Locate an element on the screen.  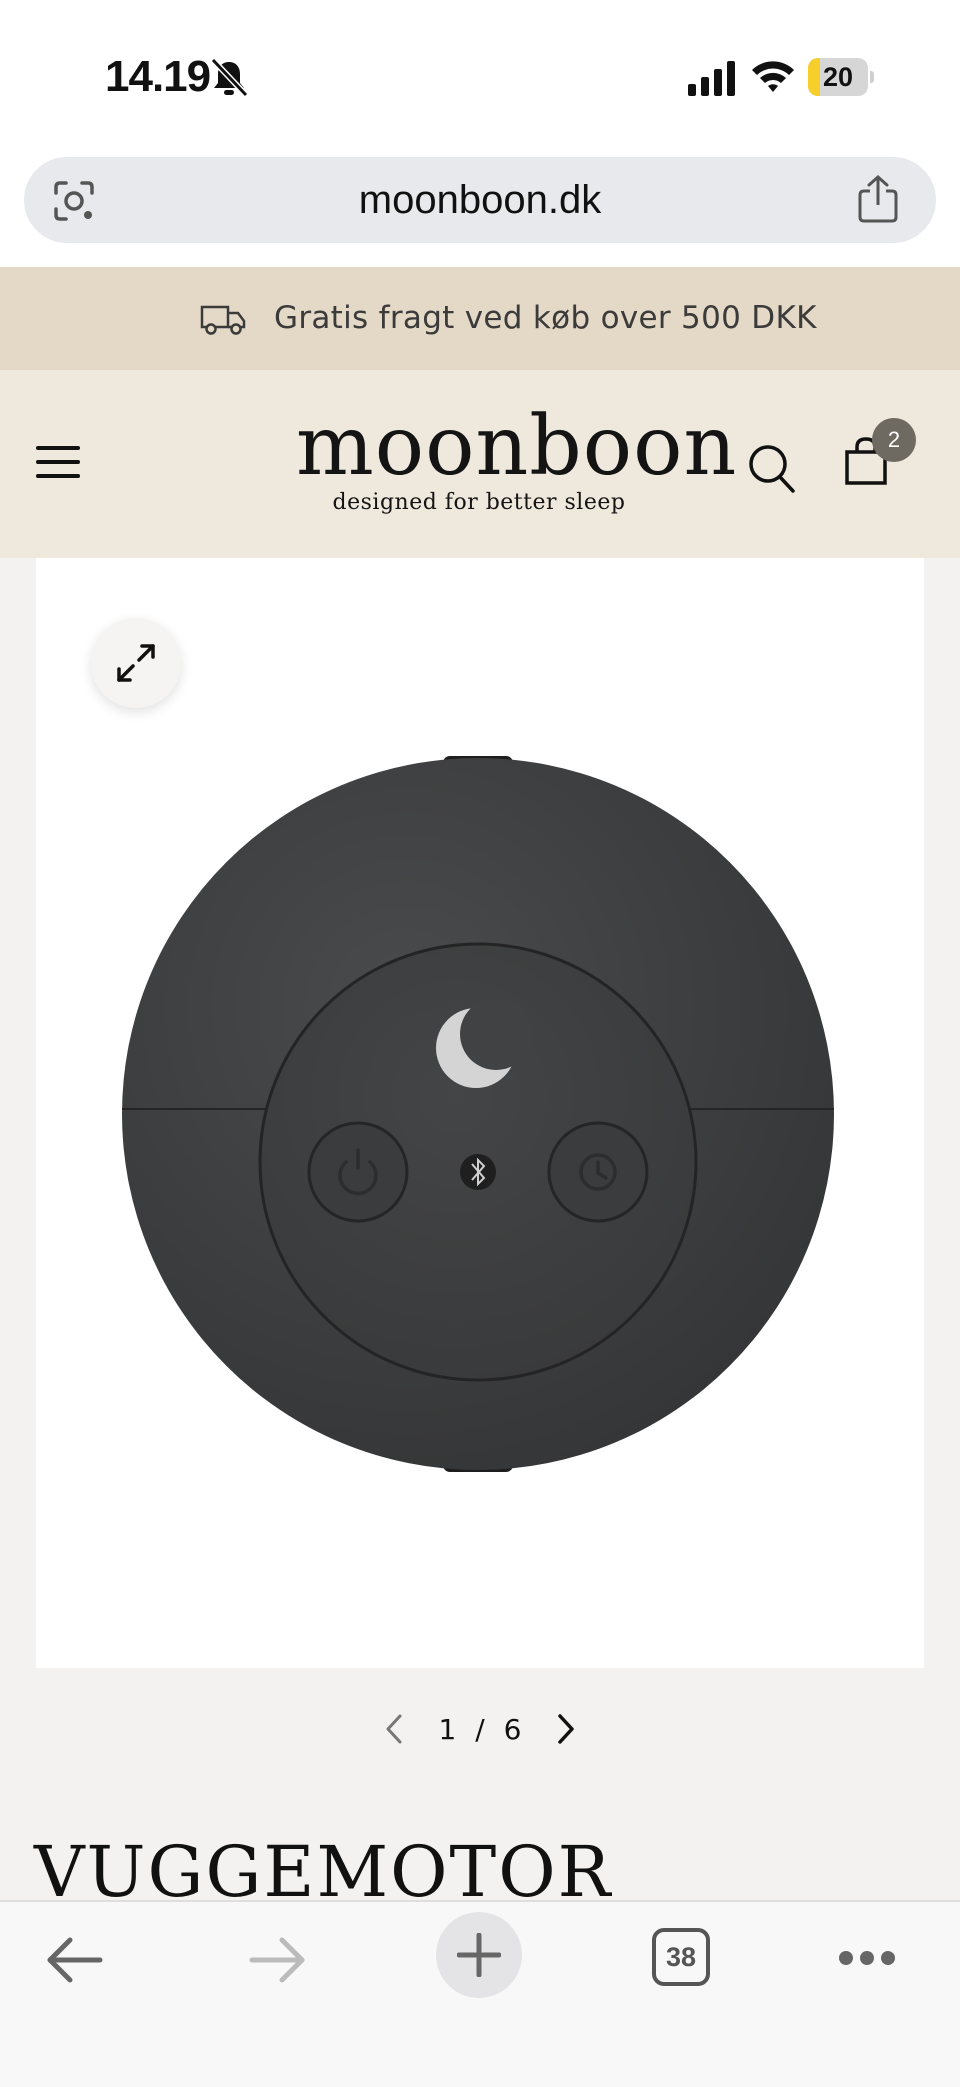
new-tab-button is located at coordinates (479, 1955).